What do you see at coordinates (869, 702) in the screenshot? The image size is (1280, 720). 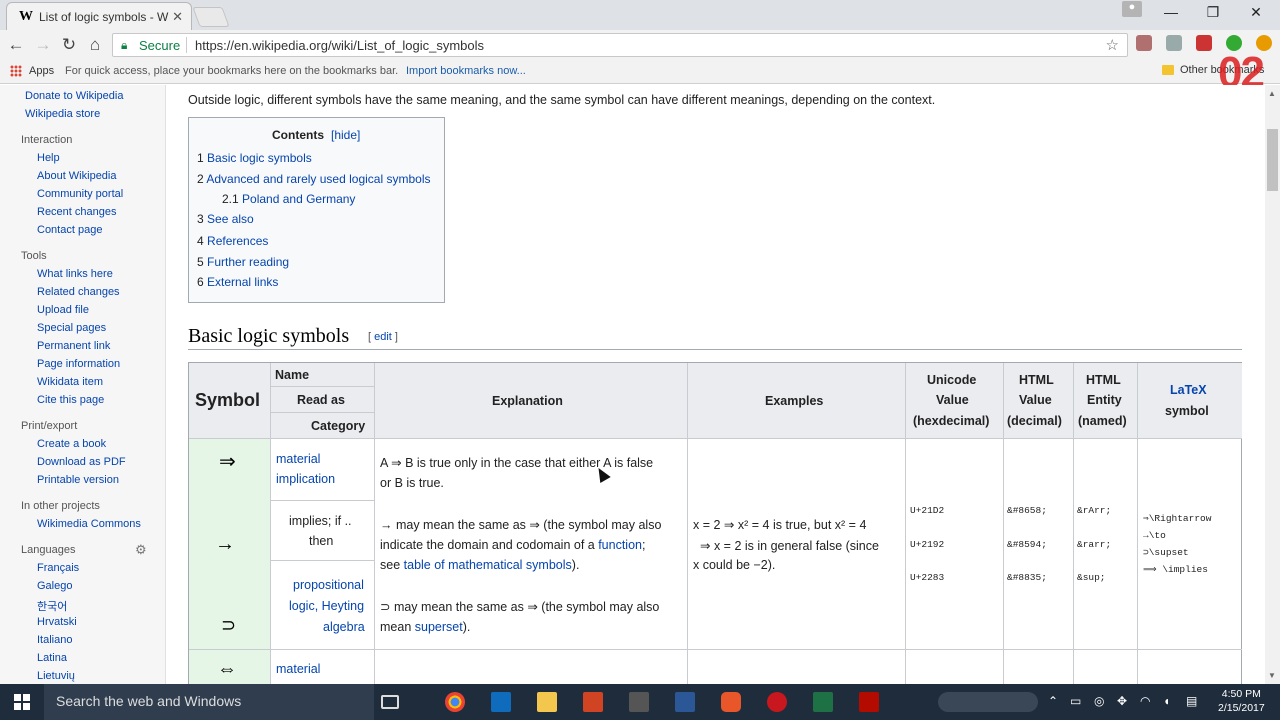 I see `acrobat-icon` at bounding box center [869, 702].